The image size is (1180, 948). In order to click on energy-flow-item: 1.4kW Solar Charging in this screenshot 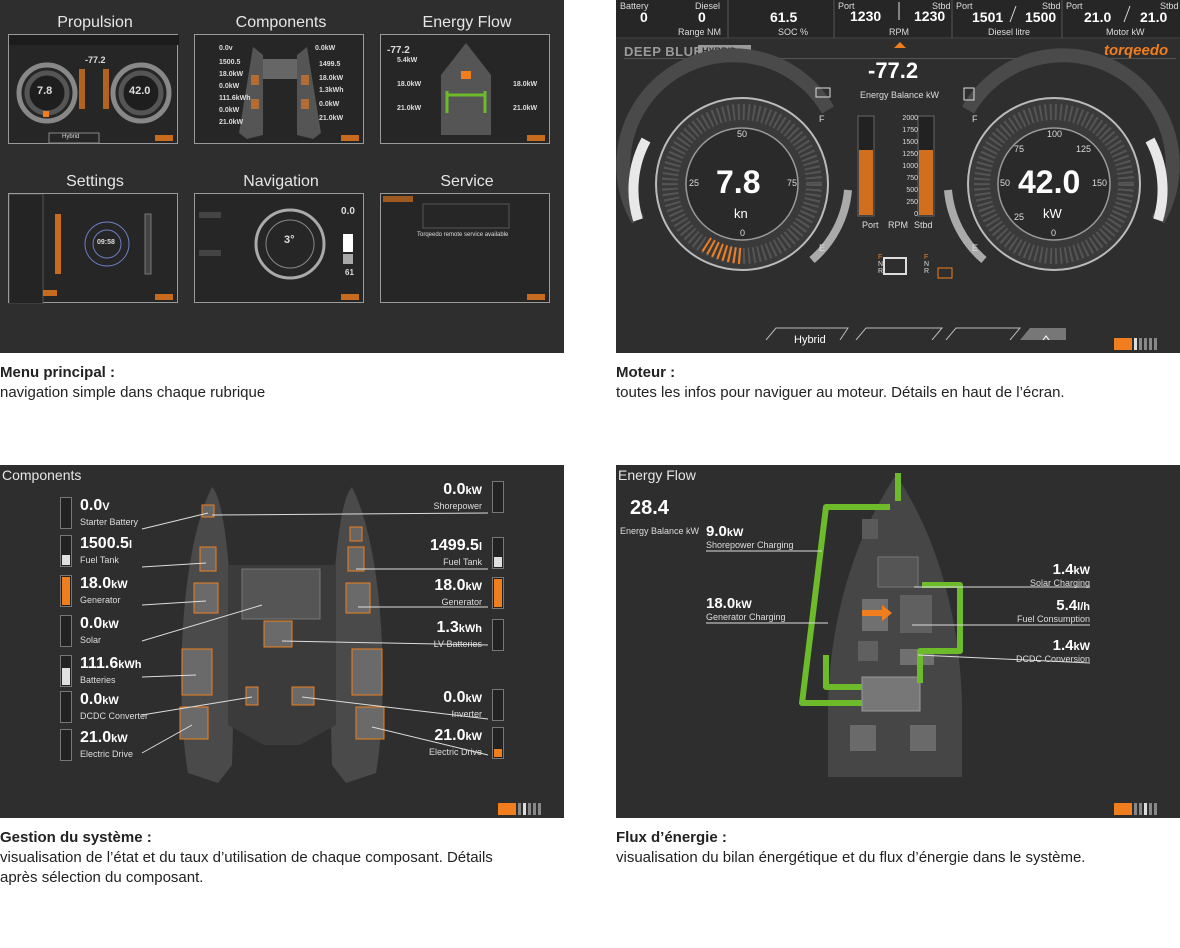, I will do `click(1060, 574)`.